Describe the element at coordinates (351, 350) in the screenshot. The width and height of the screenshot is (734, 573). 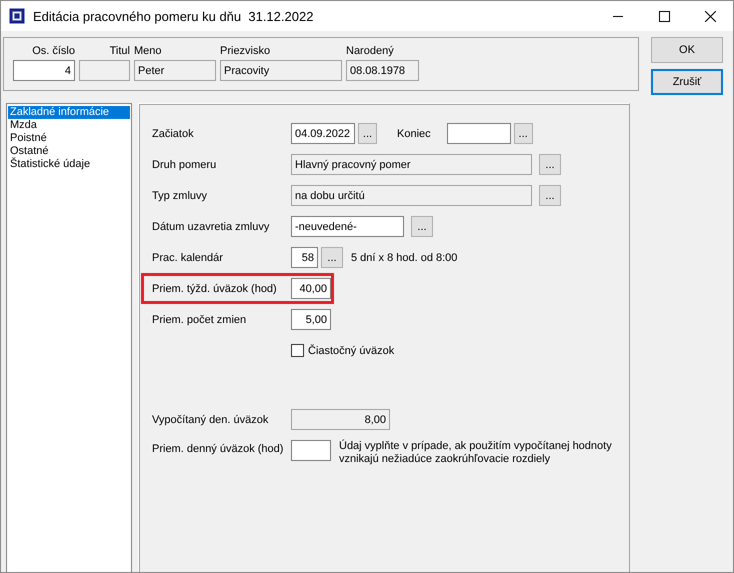
I see `checkbox-label: Čiastočný úväzok` at that location.